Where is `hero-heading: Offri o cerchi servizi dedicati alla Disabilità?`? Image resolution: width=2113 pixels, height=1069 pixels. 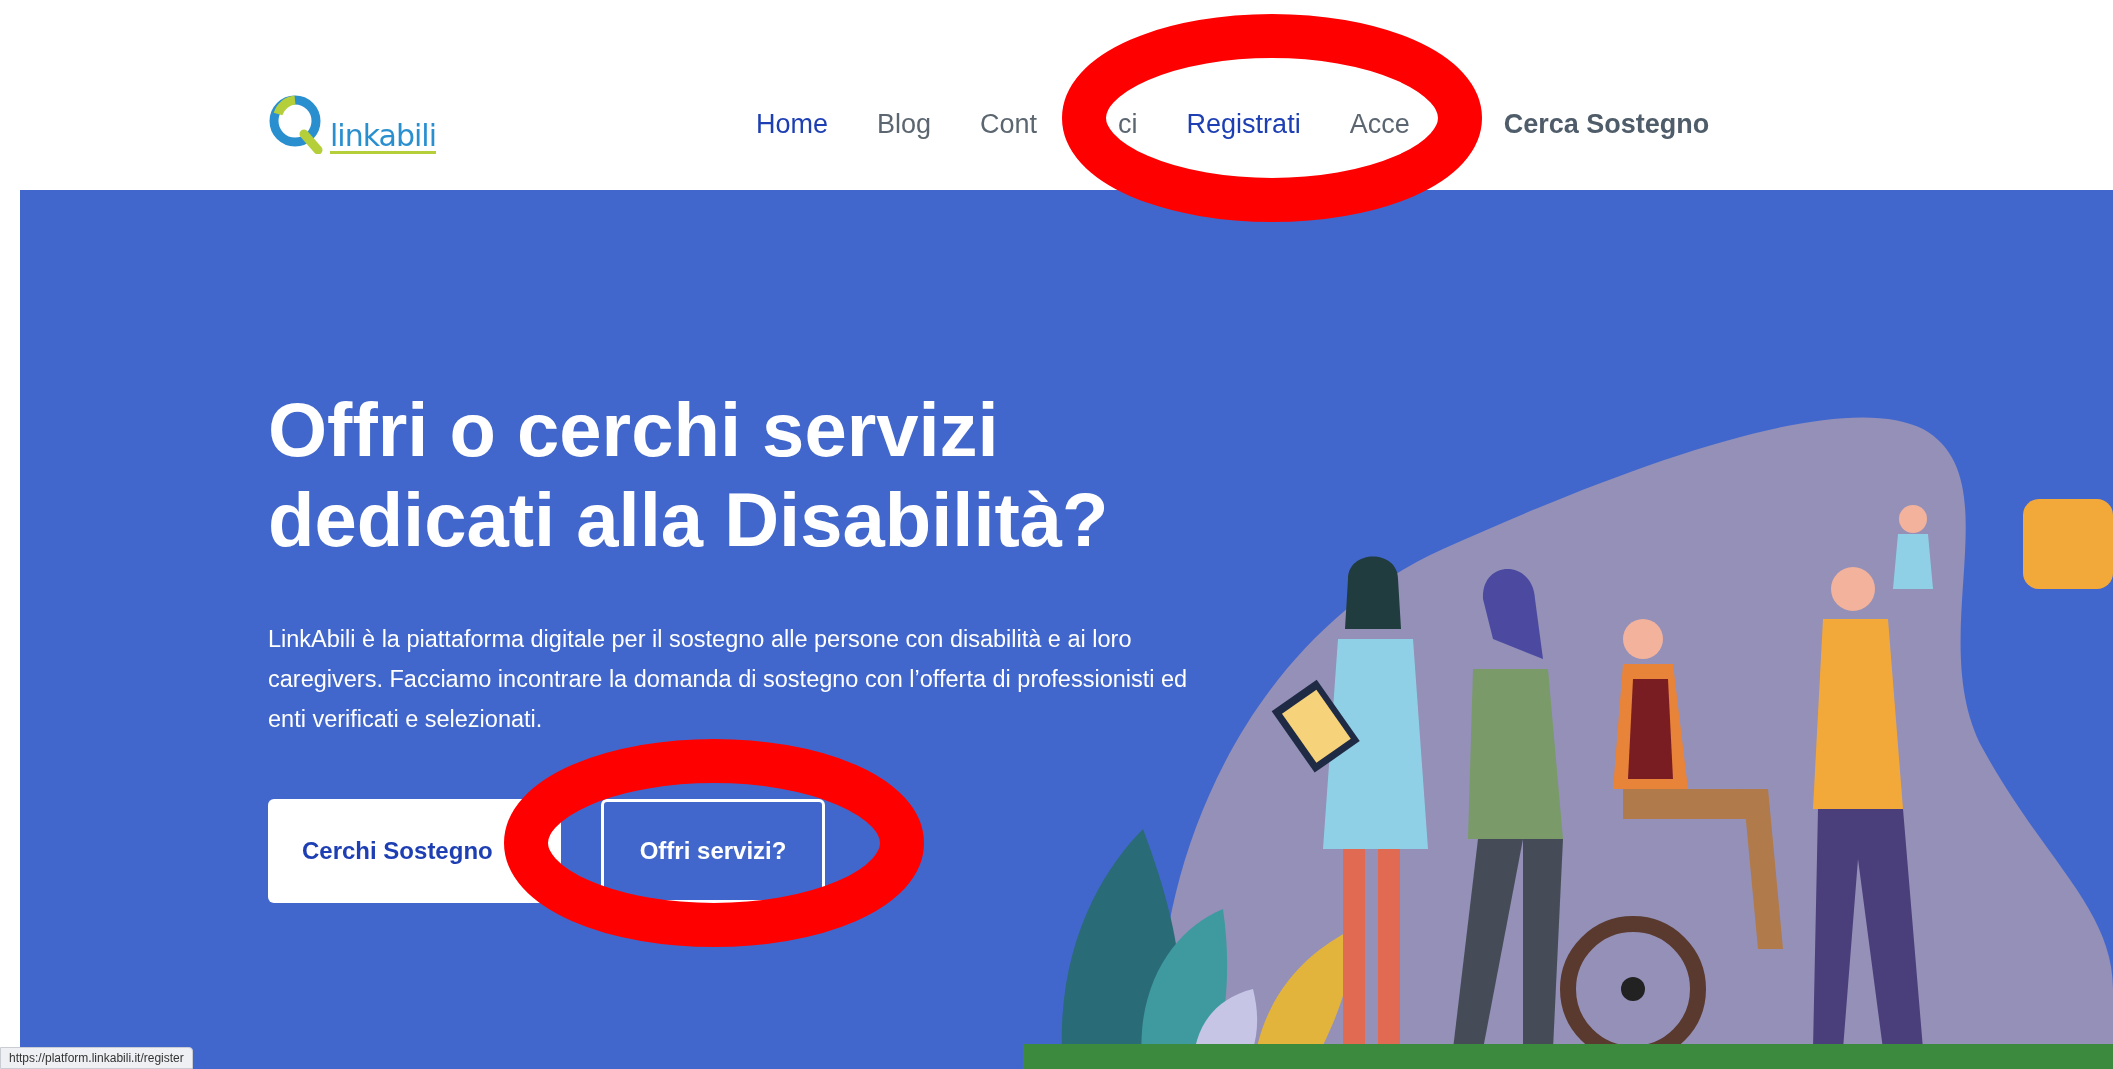
hero-heading: Offri o cerchi servizi dedicati alla Disabilità? is located at coordinates (689, 475).